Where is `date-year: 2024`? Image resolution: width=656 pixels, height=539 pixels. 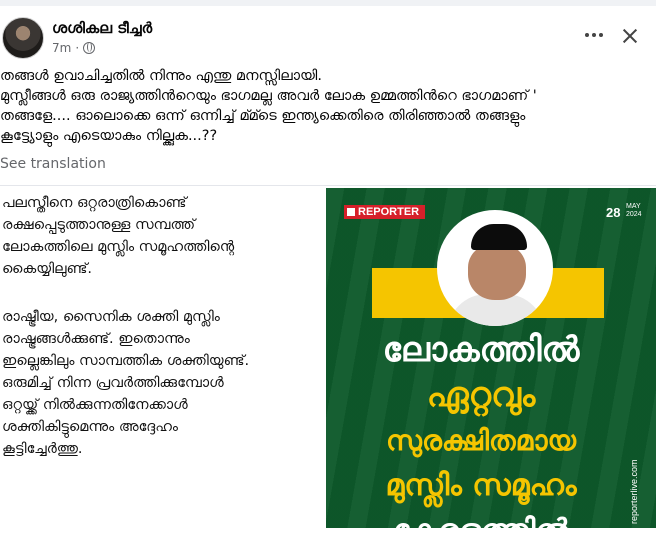 date-year: 2024 is located at coordinates (634, 214).